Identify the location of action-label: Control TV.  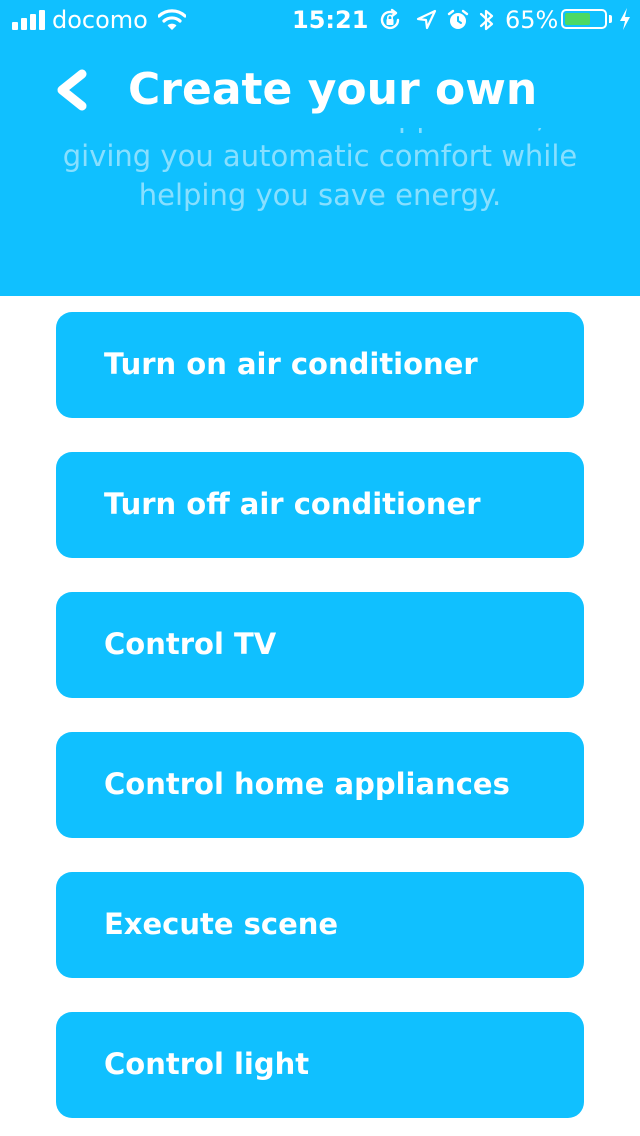
(190, 644).